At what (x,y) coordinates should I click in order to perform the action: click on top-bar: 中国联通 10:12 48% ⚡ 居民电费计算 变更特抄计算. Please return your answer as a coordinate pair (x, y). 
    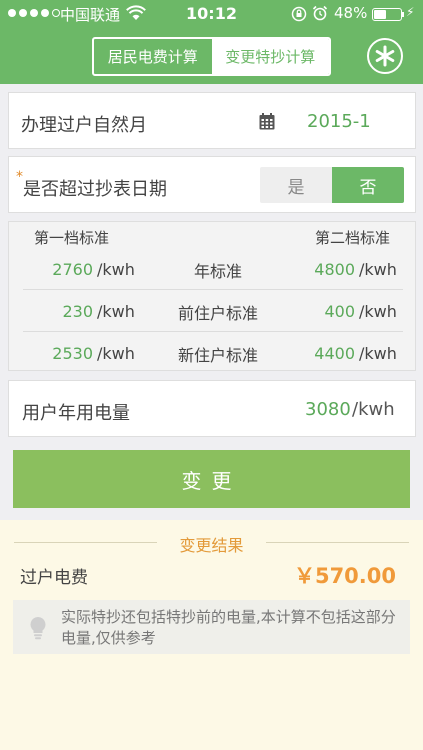
    Looking at the image, I should click on (211, 42).